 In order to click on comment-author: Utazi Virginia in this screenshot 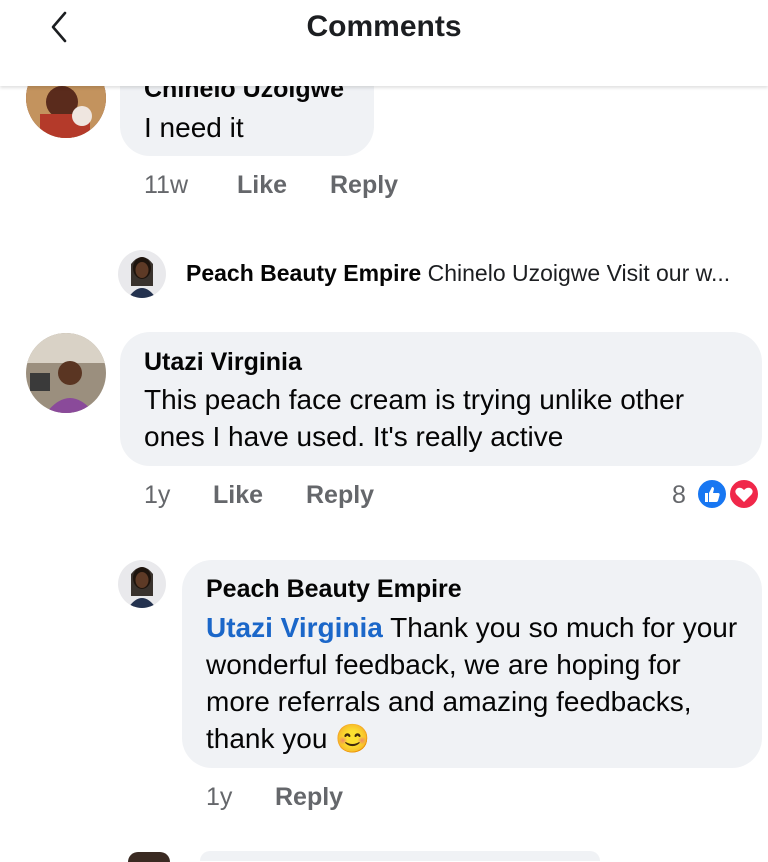, I will do `click(223, 362)`.